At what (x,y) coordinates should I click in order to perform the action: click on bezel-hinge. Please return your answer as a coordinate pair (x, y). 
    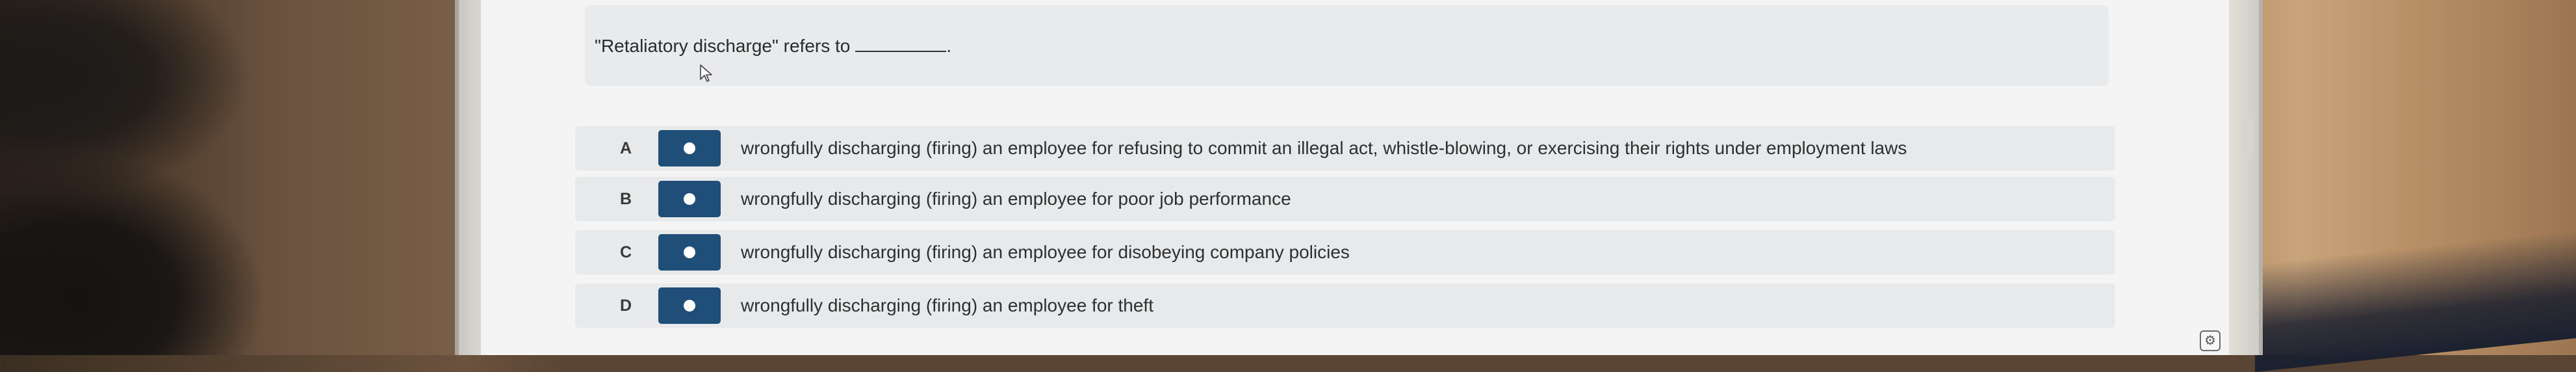
    Looking at the image, I should click on (2249, 136).